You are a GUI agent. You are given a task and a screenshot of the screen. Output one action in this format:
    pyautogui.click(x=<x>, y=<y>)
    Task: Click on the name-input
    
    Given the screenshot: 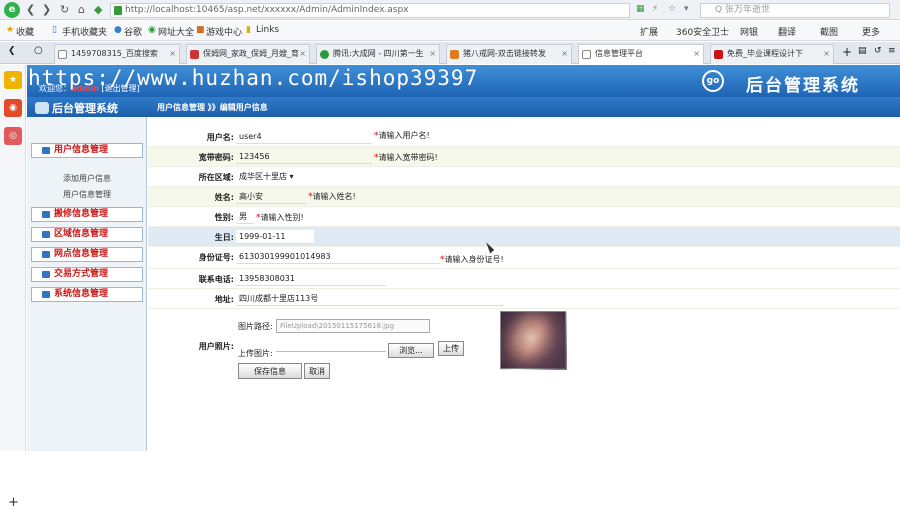 What is the action you would take?
    pyautogui.click(x=271, y=197)
    